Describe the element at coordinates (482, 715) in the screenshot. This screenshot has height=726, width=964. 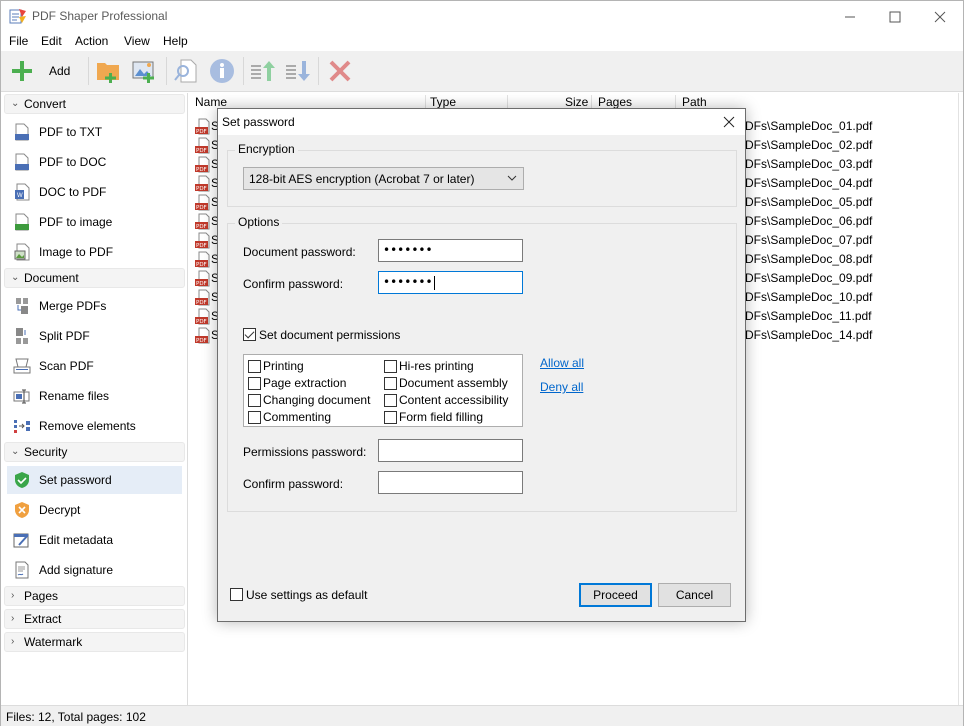
I see `status-bar: Files: 12, Total pages: 102` at that location.